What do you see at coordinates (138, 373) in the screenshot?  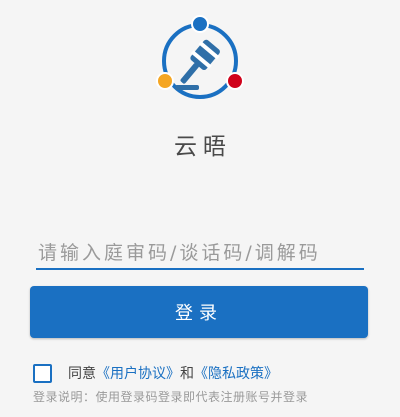 I see `user-agreement-link: 《用户协议》` at bounding box center [138, 373].